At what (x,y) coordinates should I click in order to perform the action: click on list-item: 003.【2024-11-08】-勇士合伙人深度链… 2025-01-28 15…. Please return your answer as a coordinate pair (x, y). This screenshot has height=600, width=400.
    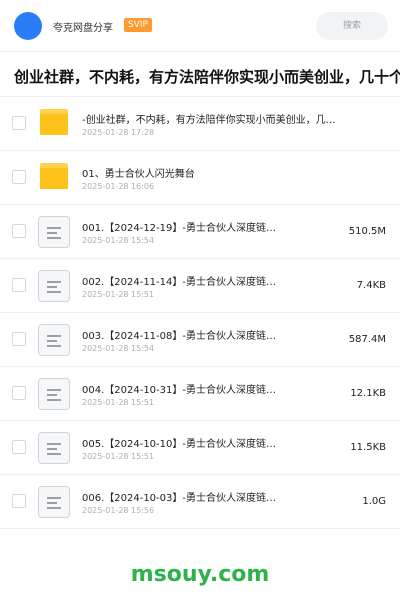
    Looking at the image, I should click on (200, 340).